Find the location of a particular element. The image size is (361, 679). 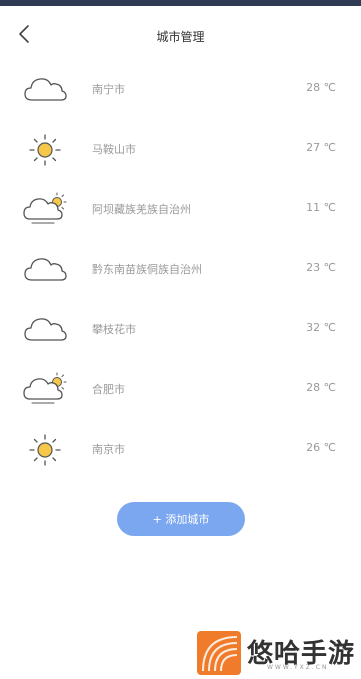

add-city-button: + 添加城市 is located at coordinates (181, 519).